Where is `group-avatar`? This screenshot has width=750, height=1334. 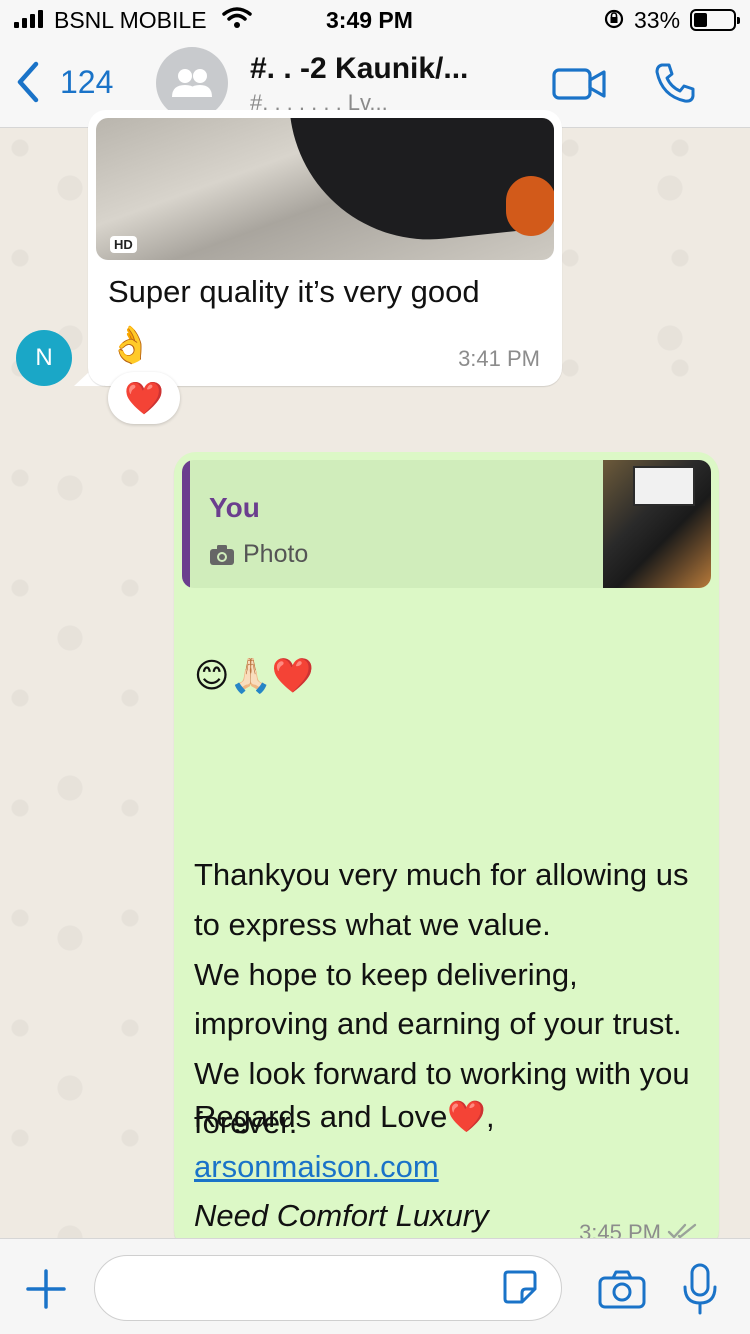 group-avatar is located at coordinates (192, 83).